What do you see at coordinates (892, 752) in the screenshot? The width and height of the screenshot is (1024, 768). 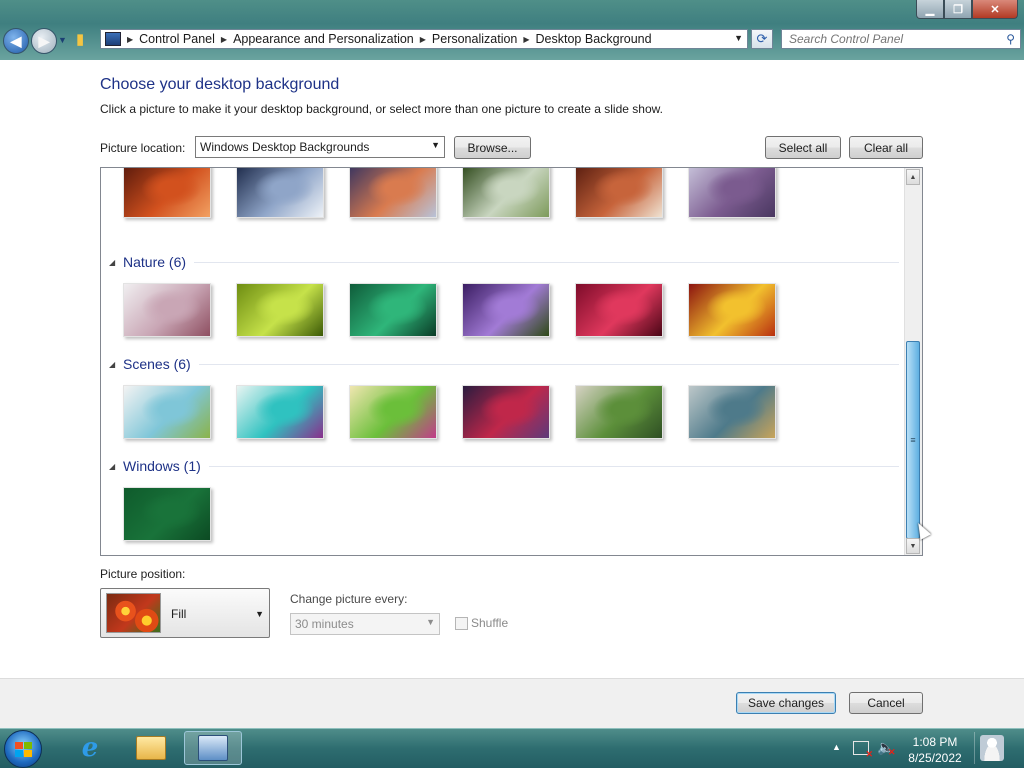 I see `muted-icon: ✕` at bounding box center [892, 752].